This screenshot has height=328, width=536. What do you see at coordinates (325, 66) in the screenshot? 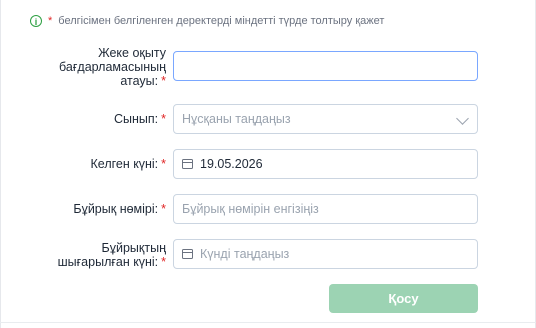
I see `program-name-input` at bounding box center [325, 66].